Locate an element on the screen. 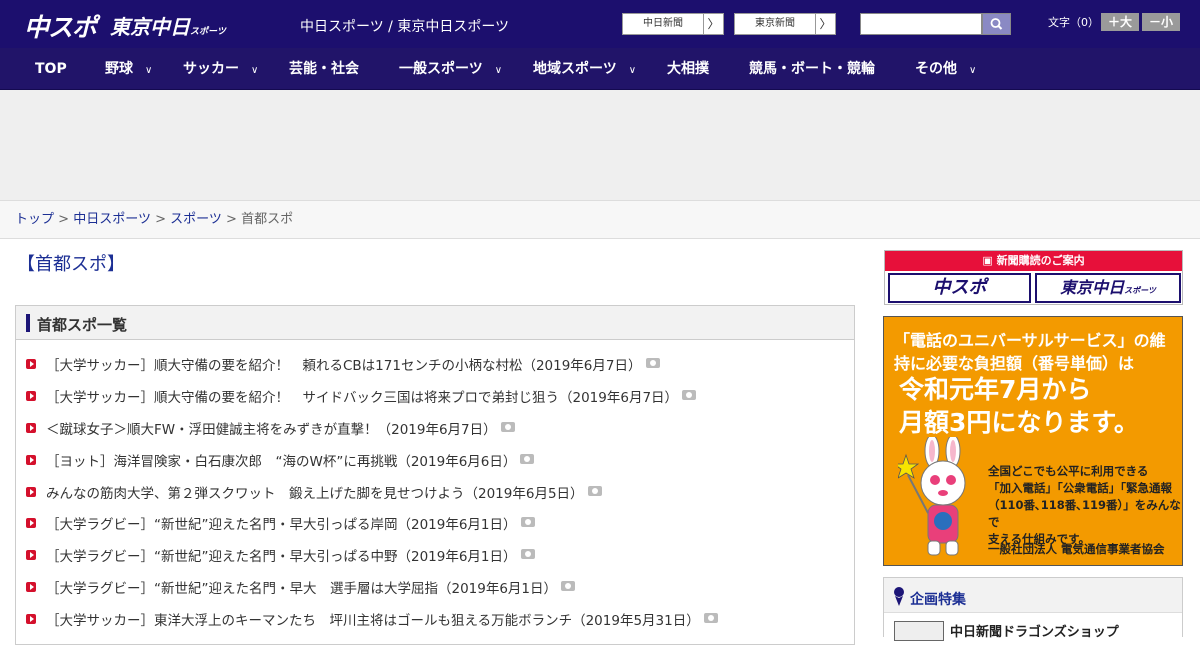  search-button is located at coordinates (996, 24).